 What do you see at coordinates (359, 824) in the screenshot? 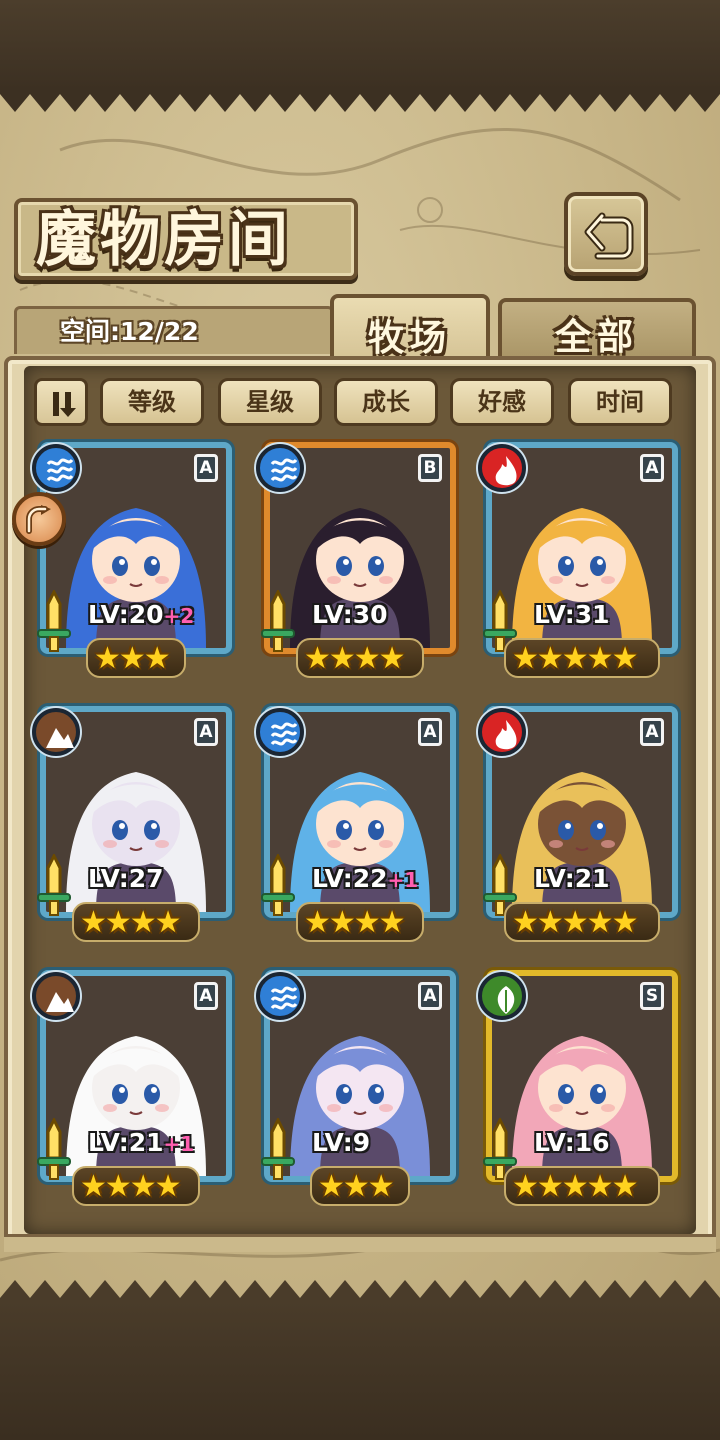
I see `monster-card: A LV:22+1 ★★★★` at bounding box center [359, 824].